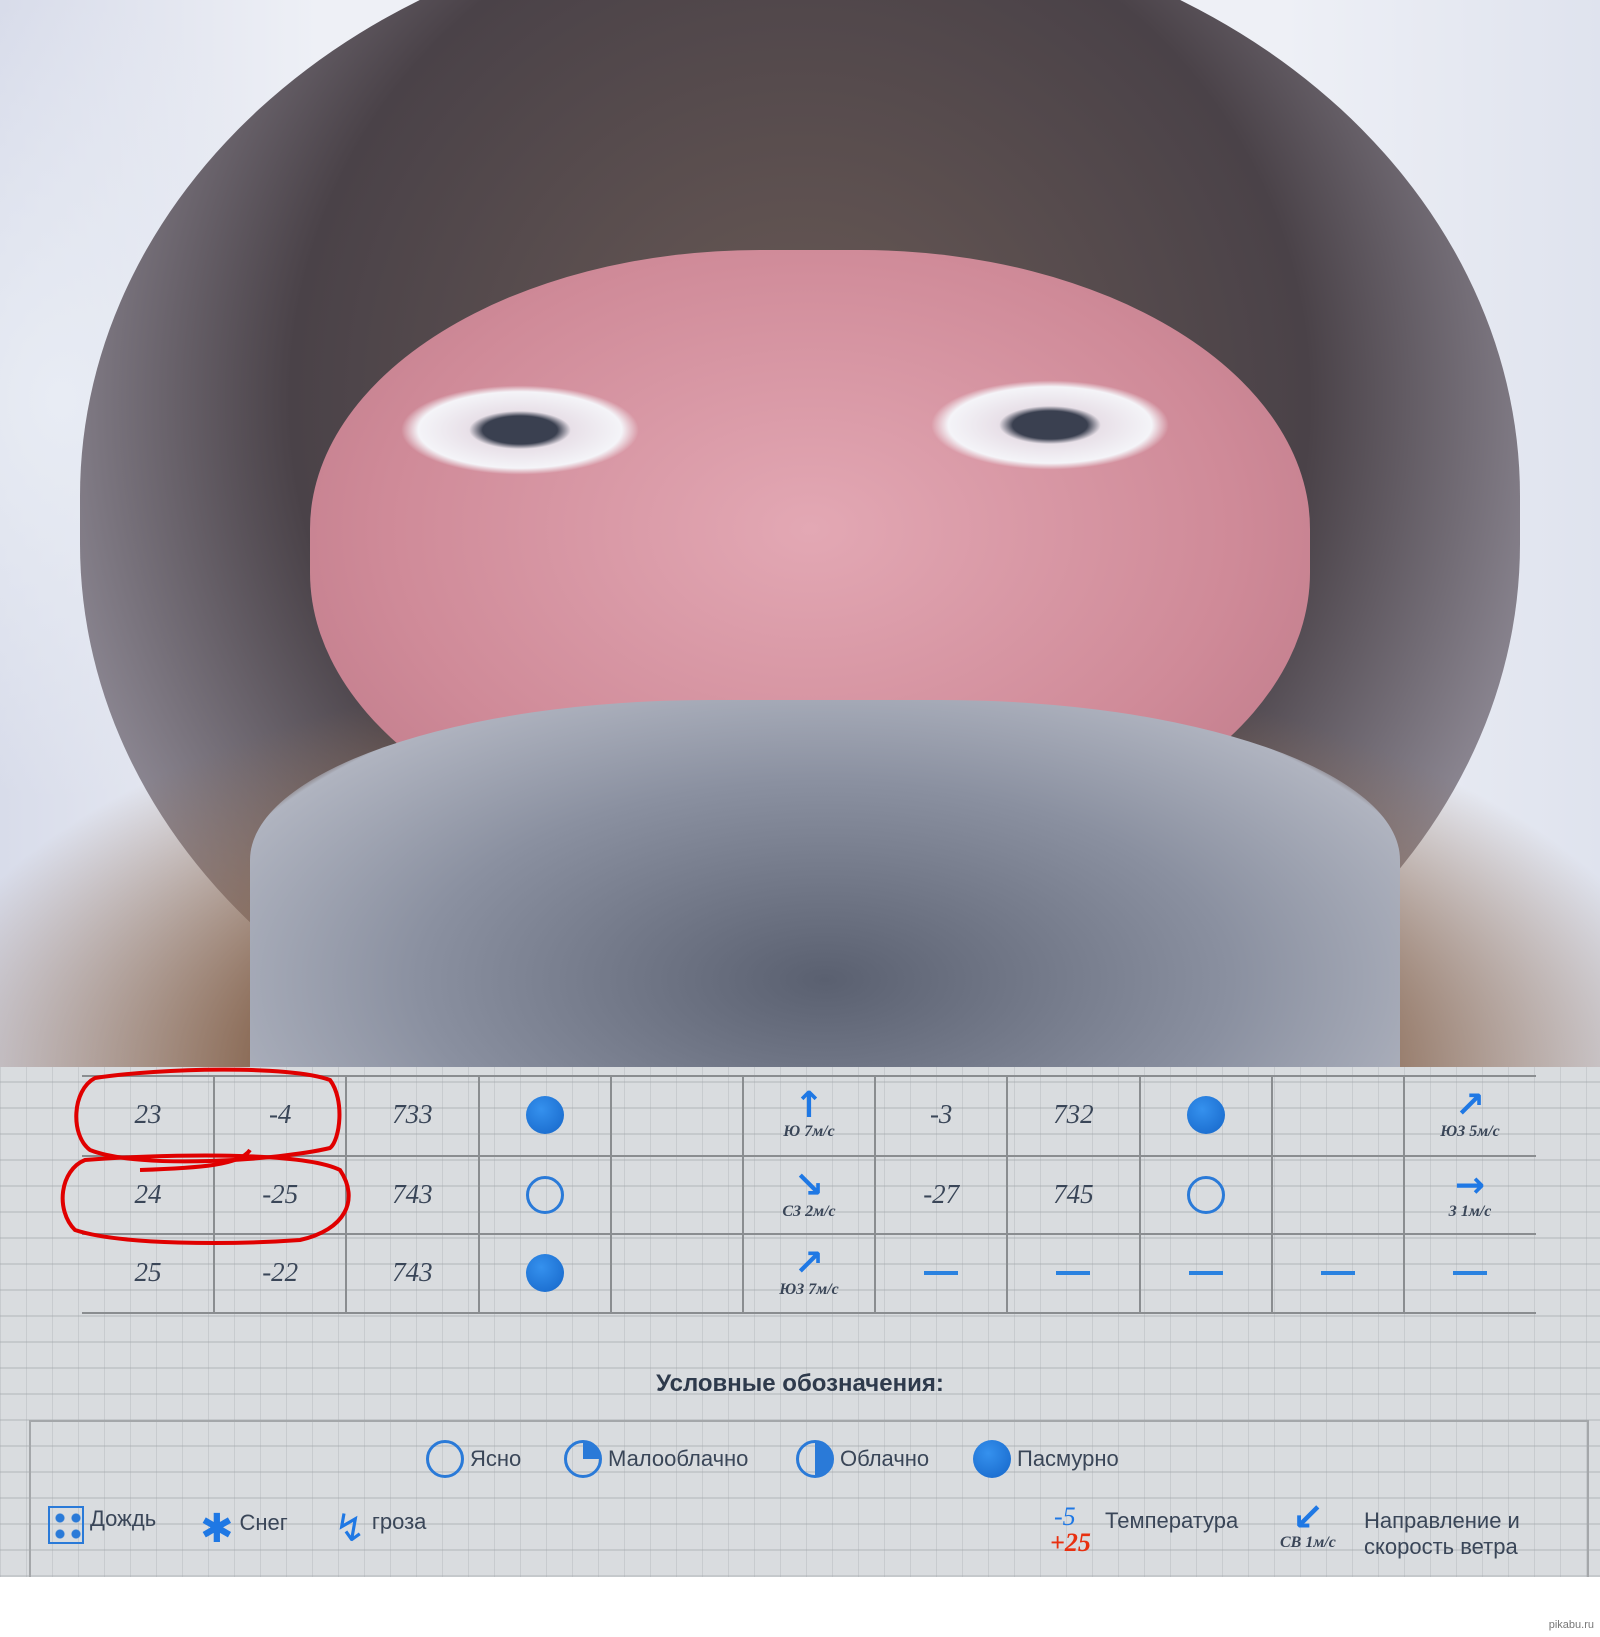  I want to click on legend-partly-label: Малооблачно, so click(678, 1458).